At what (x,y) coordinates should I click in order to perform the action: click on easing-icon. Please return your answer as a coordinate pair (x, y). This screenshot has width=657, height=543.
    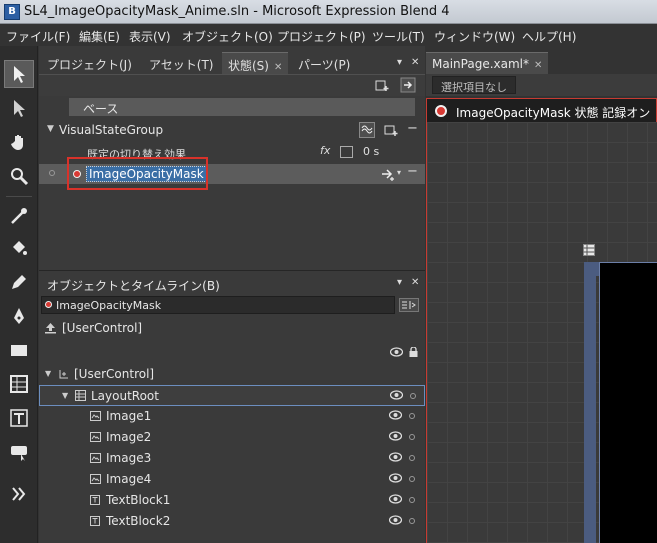
    Looking at the image, I should click on (367, 130).